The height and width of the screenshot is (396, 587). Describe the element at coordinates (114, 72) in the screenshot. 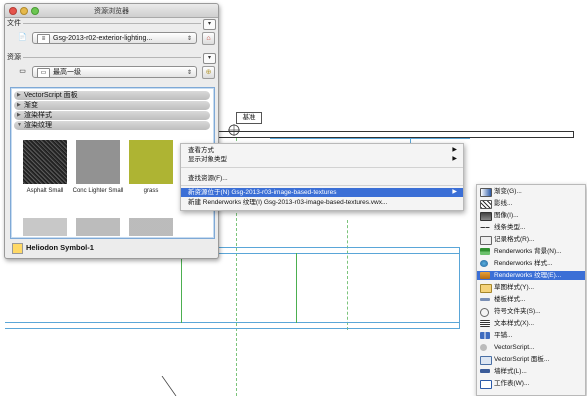

I see `level-select-popup: ▭ 最高一级 ⇕` at that location.